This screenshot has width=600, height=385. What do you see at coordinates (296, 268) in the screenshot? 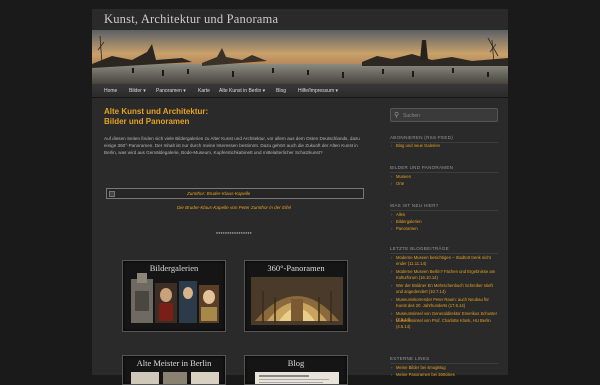
I see `tile-title: 360°-Panoramen` at bounding box center [296, 268].